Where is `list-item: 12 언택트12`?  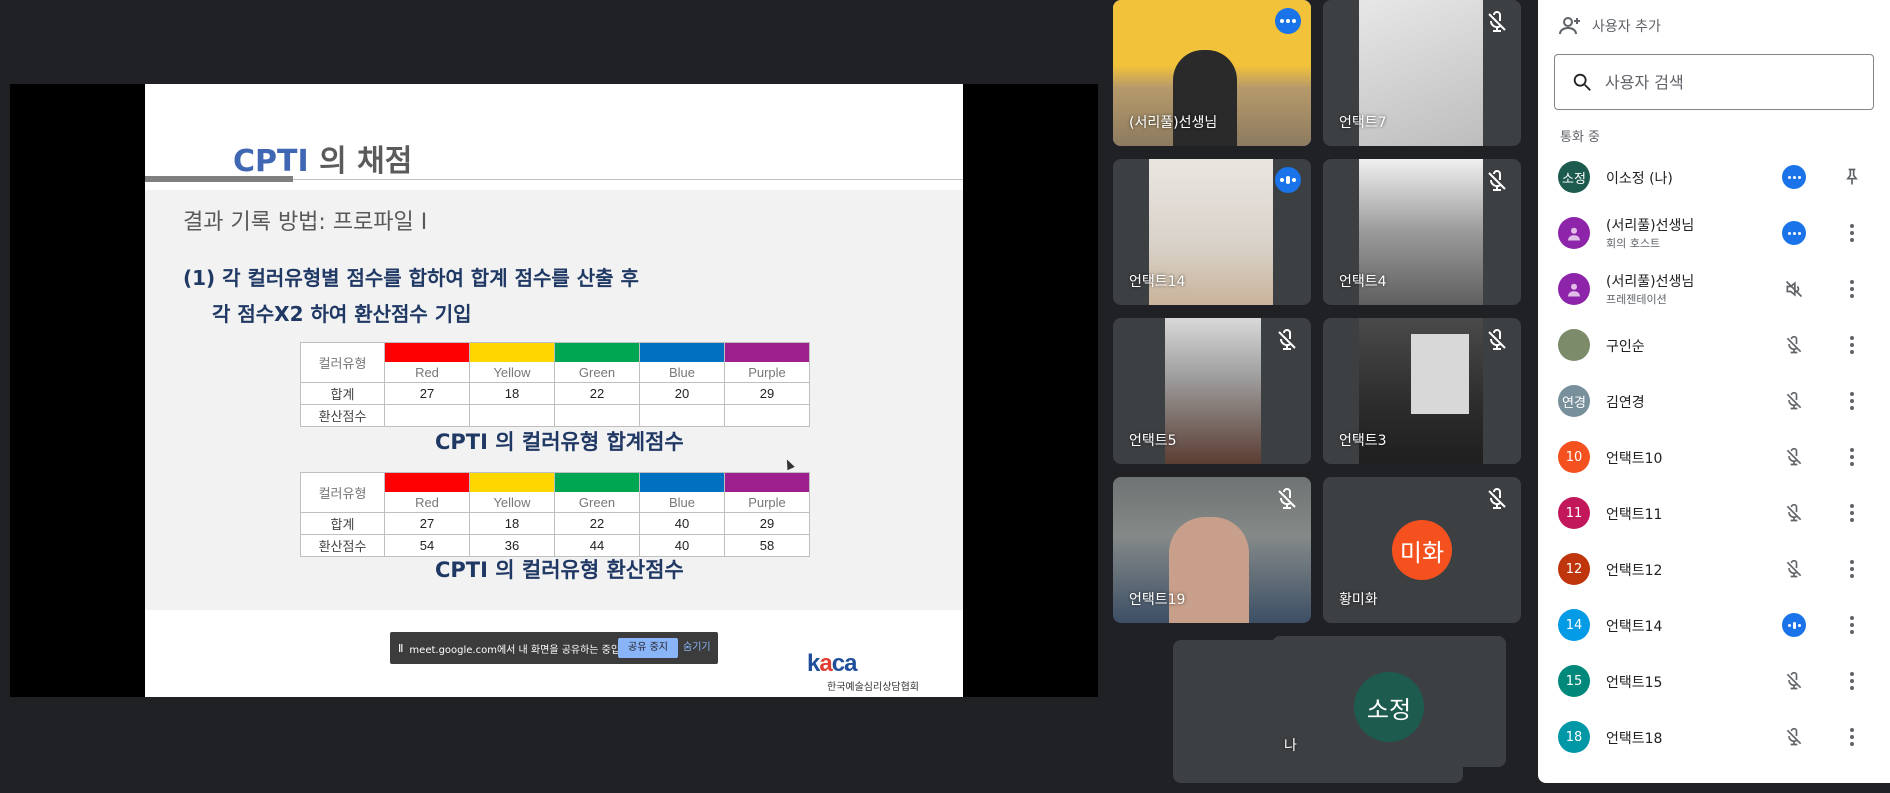 list-item: 12 언택트12 is located at coordinates (1714, 569).